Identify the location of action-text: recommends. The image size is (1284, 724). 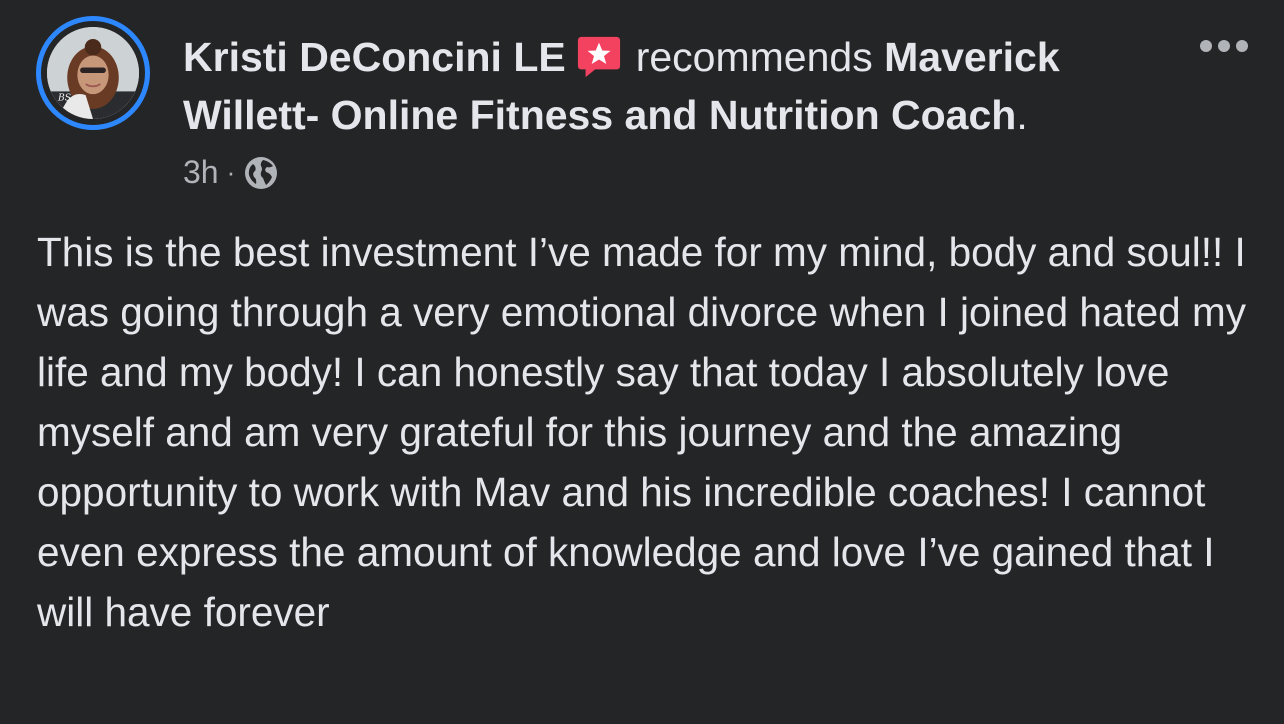
(754, 57).